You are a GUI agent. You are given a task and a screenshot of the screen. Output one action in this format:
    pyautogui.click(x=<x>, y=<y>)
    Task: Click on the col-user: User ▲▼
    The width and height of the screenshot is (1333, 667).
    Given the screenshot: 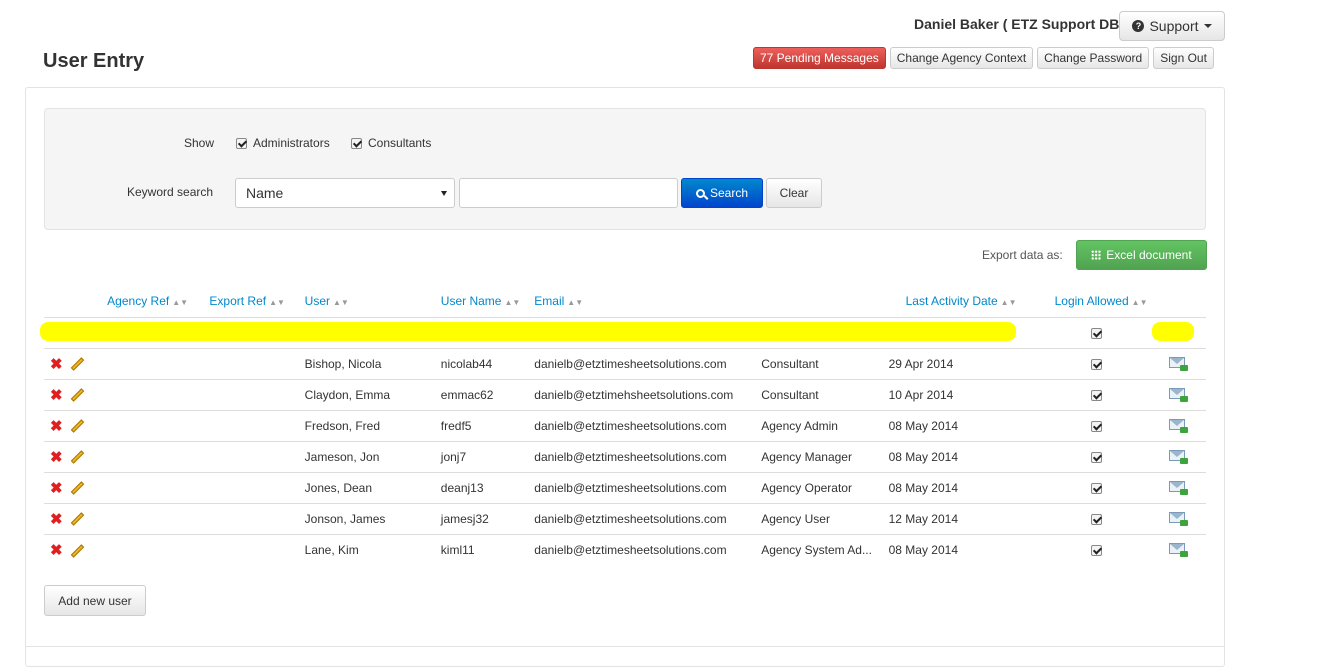 What is the action you would take?
    pyautogui.click(x=372, y=302)
    